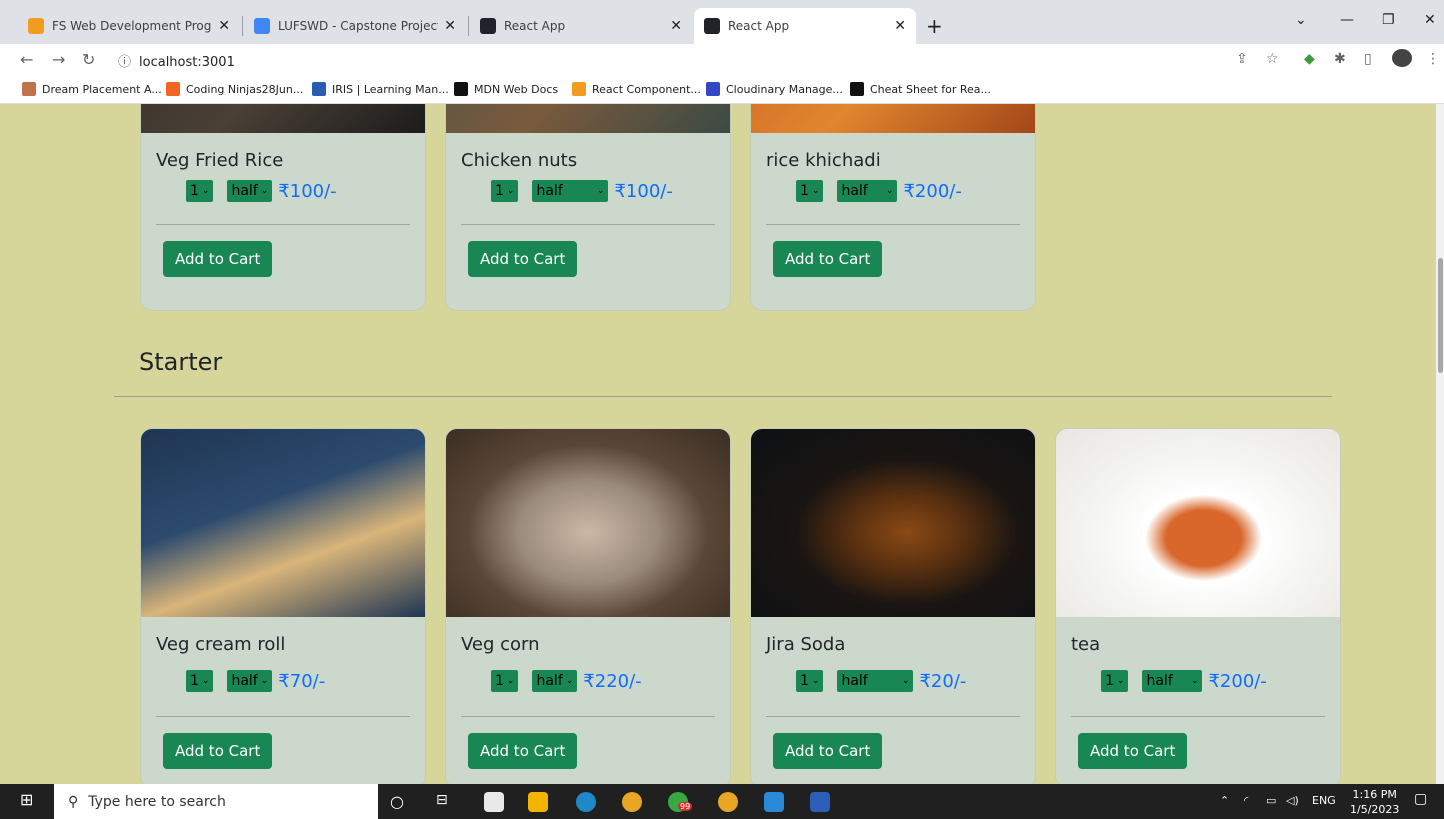 The height and width of the screenshot is (819, 1444). Describe the element at coordinates (1440, 315) in the screenshot. I see `scrollbar-thumb` at that location.